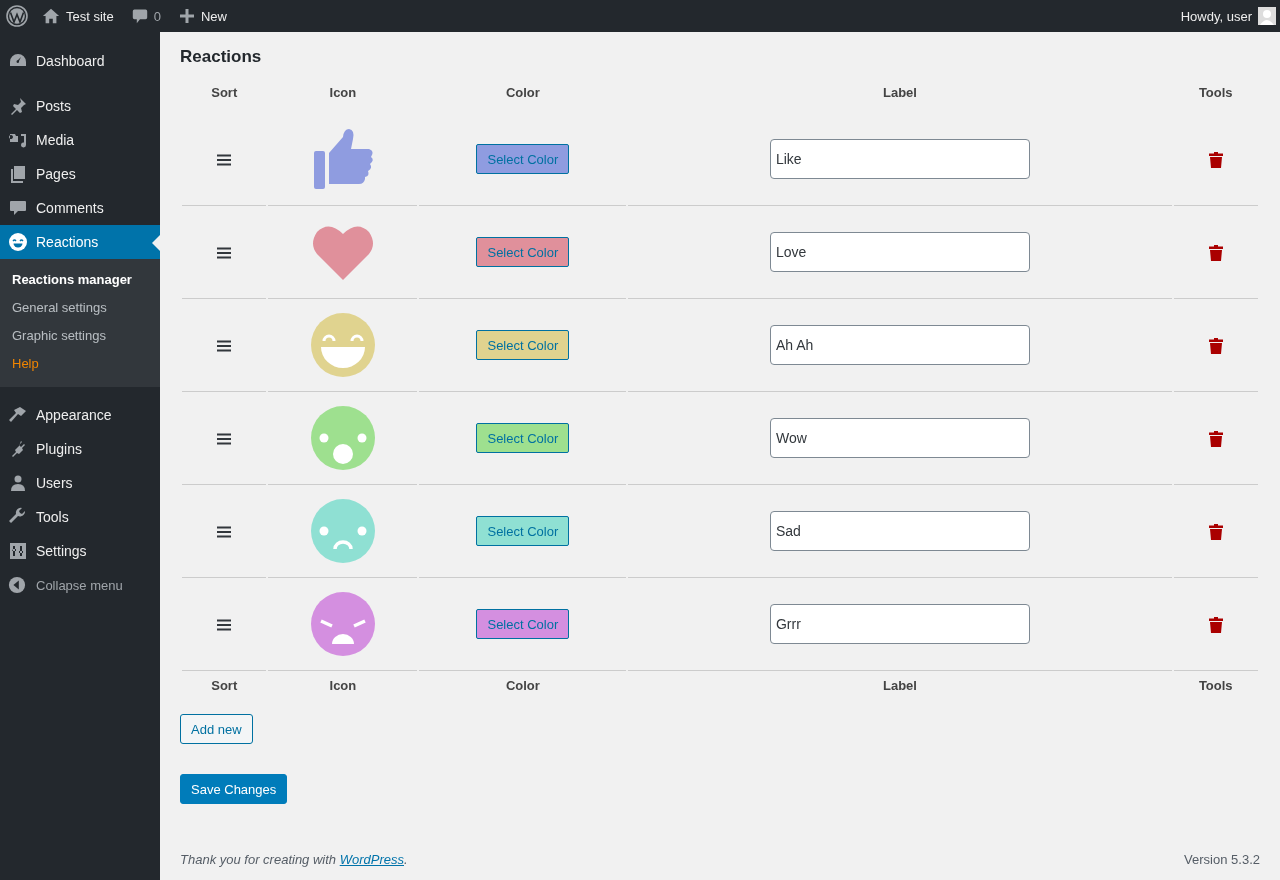 The width and height of the screenshot is (1280, 880). Describe the element at coordinates (80, 140) in the screenshot. I see `menu-item: Media` at that location.